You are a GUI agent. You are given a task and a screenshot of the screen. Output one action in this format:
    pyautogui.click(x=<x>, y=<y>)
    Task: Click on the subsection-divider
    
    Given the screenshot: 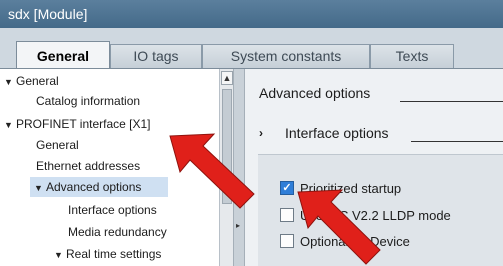 What is the action you would take?
    pyautogui.click(x=457, y=141)
    